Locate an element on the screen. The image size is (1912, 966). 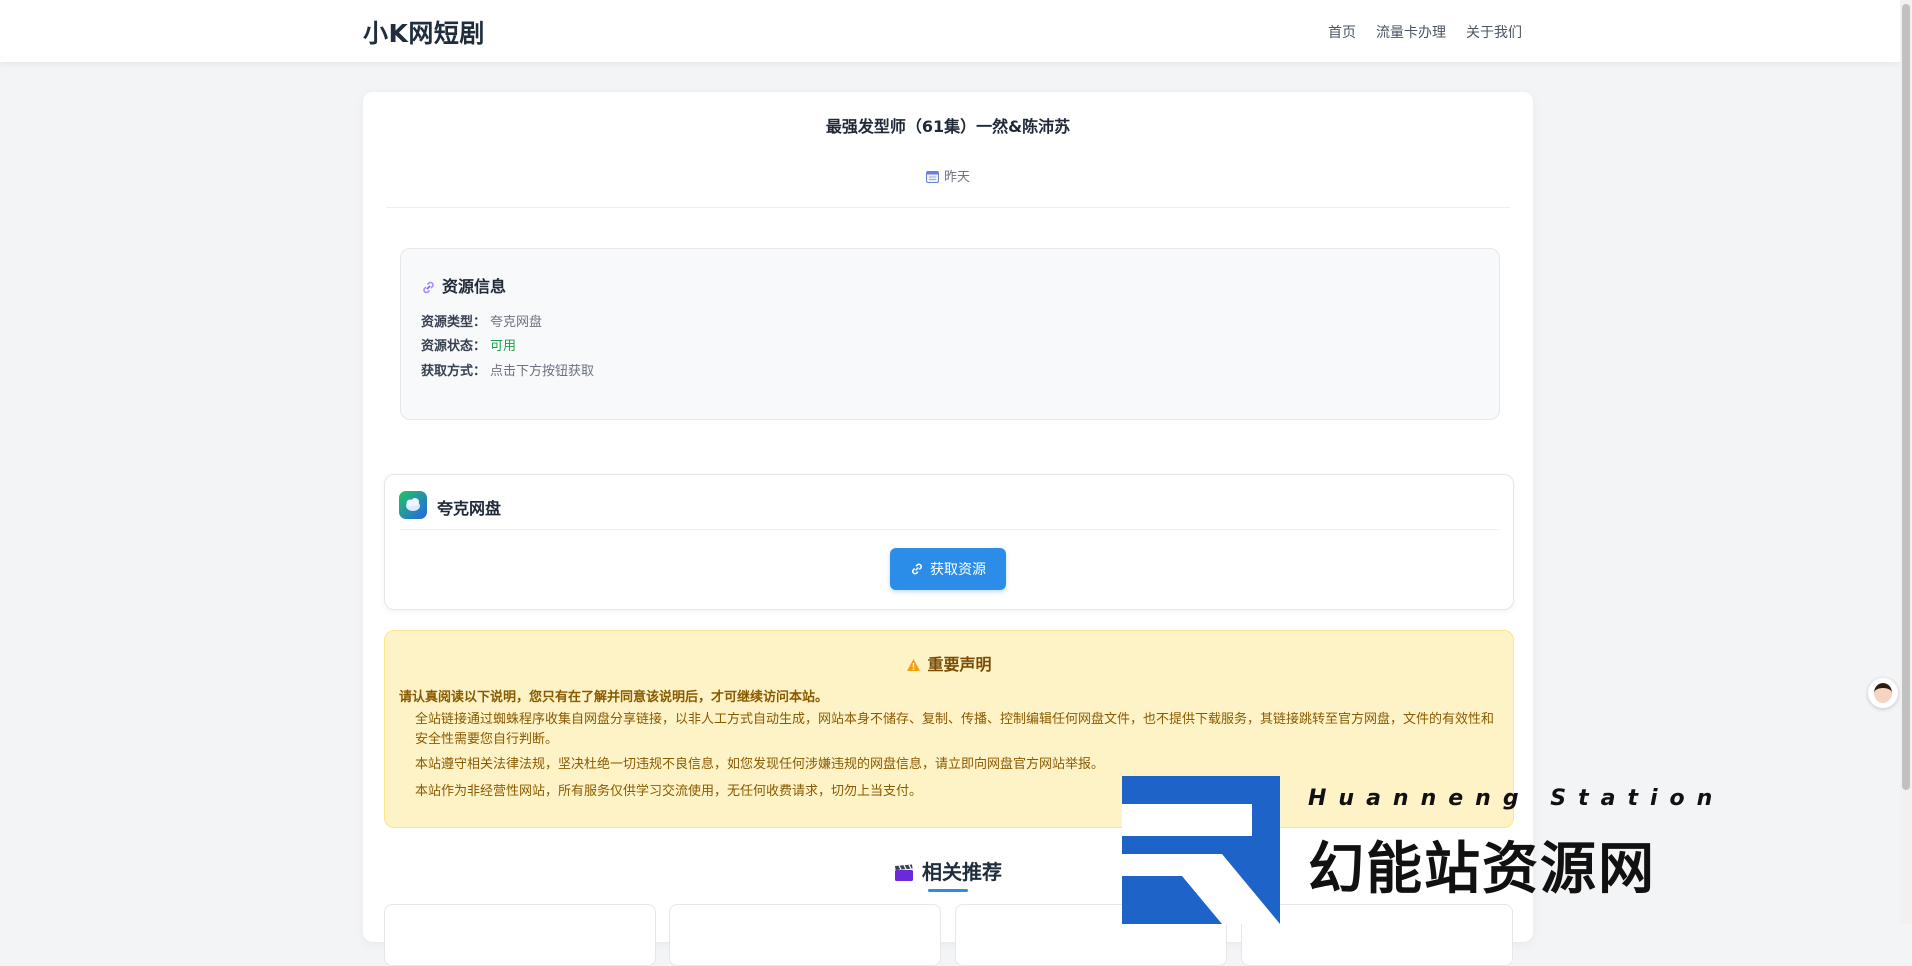
page-scrollbar is located at coordinates (1906, 462).